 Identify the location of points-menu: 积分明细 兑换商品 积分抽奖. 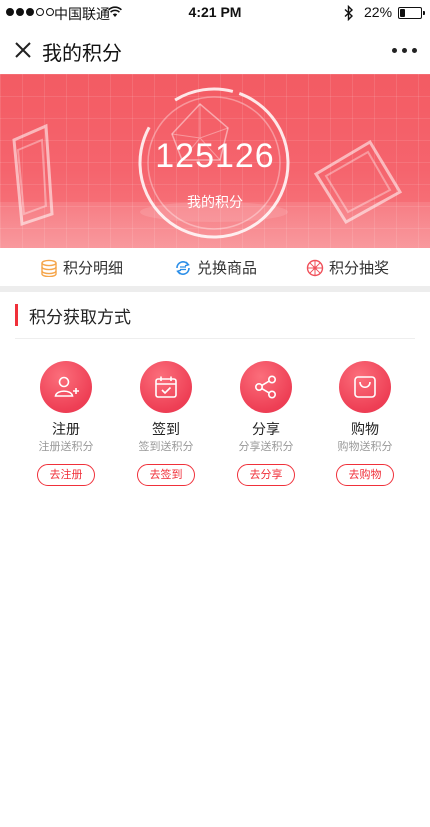
(215, 267).